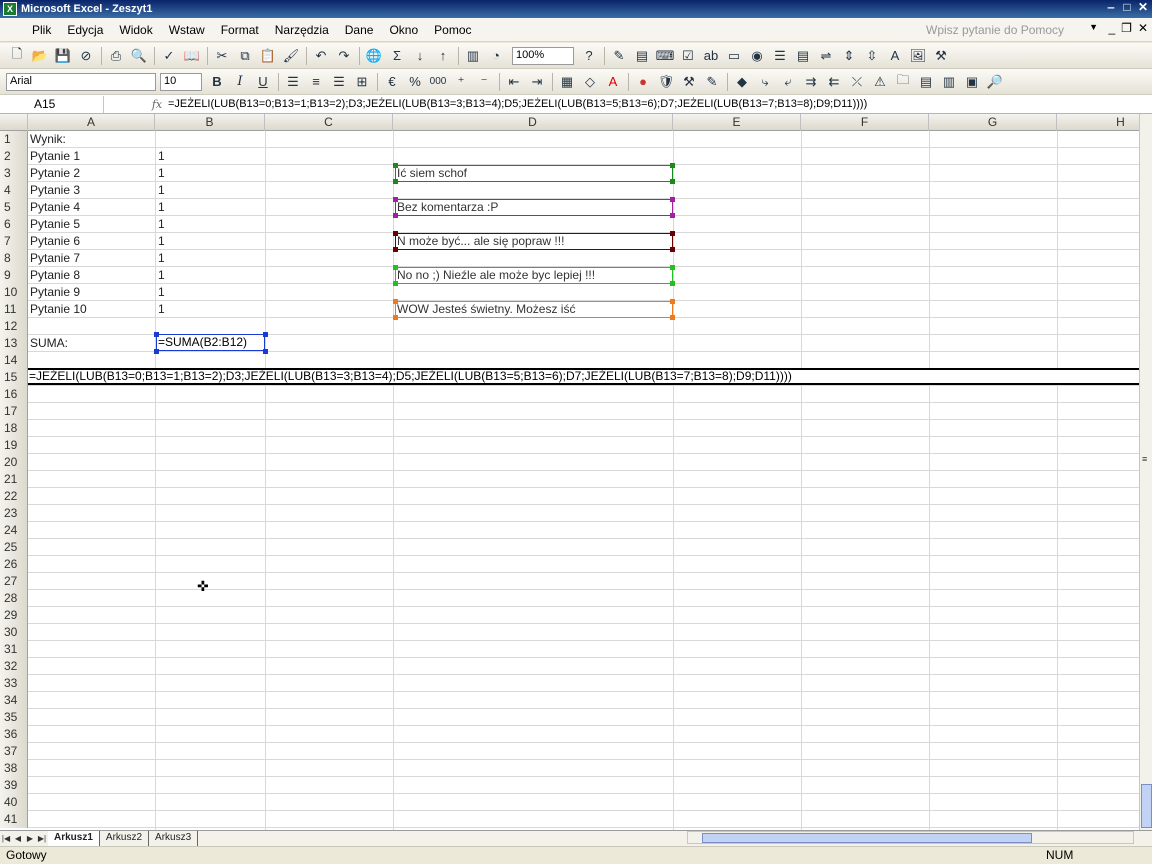  Describe the element at coordinates (496, 56) in the screenshot. I see `drawing-icon: ◔` at that location.